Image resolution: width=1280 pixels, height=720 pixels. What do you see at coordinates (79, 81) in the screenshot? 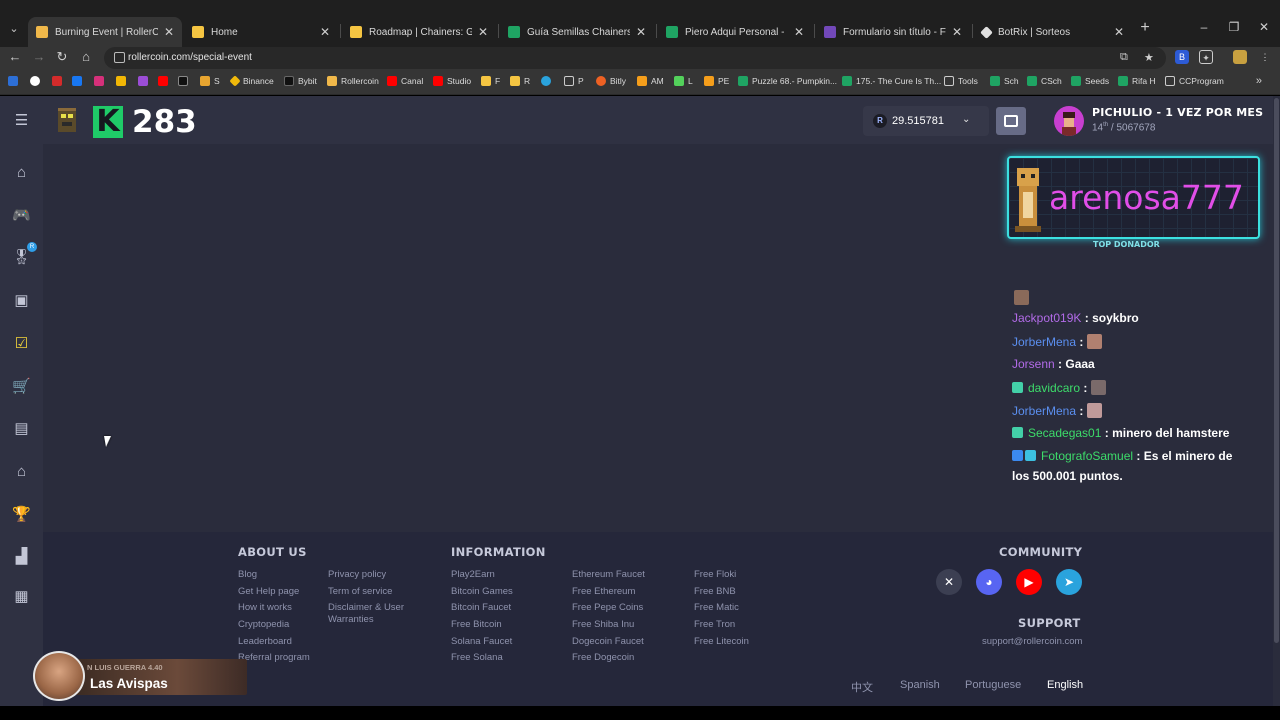
I see `facebook-icon` at bounding box center [79, 81].